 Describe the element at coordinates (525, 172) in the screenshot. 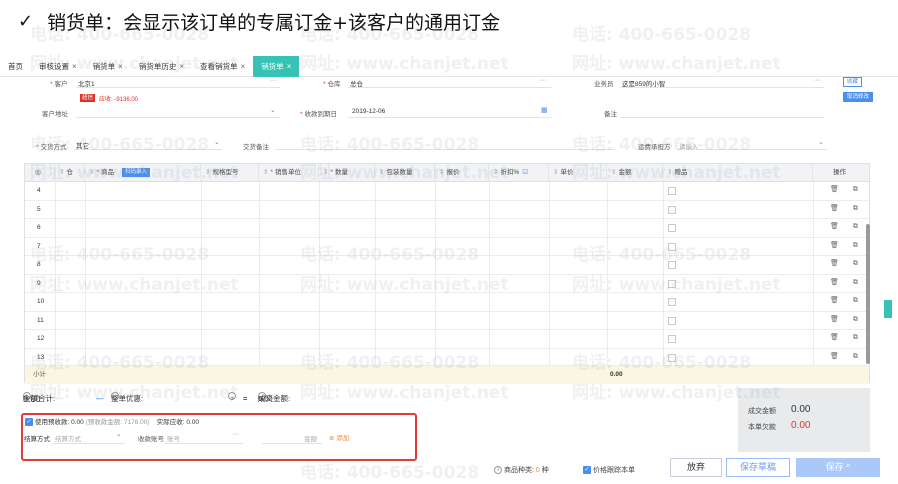

I see `edit-icon: ☑` at that location.